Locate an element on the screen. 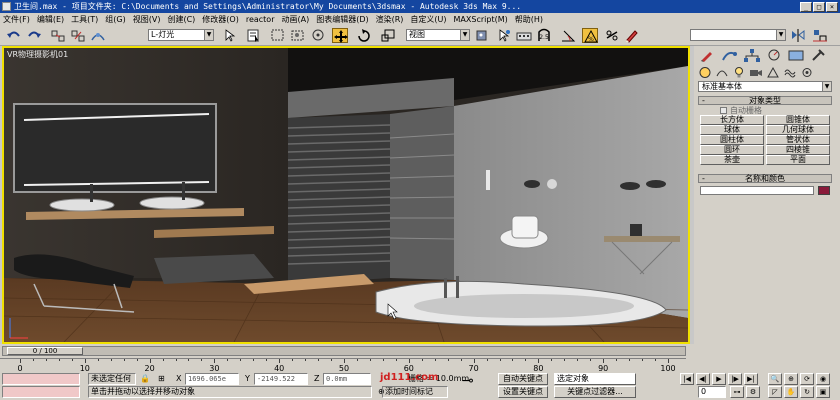 Image resolution: width=840 pixels, height=400 pixels. set-key-button: 设置关键点 is located at coordinates (523, 392).